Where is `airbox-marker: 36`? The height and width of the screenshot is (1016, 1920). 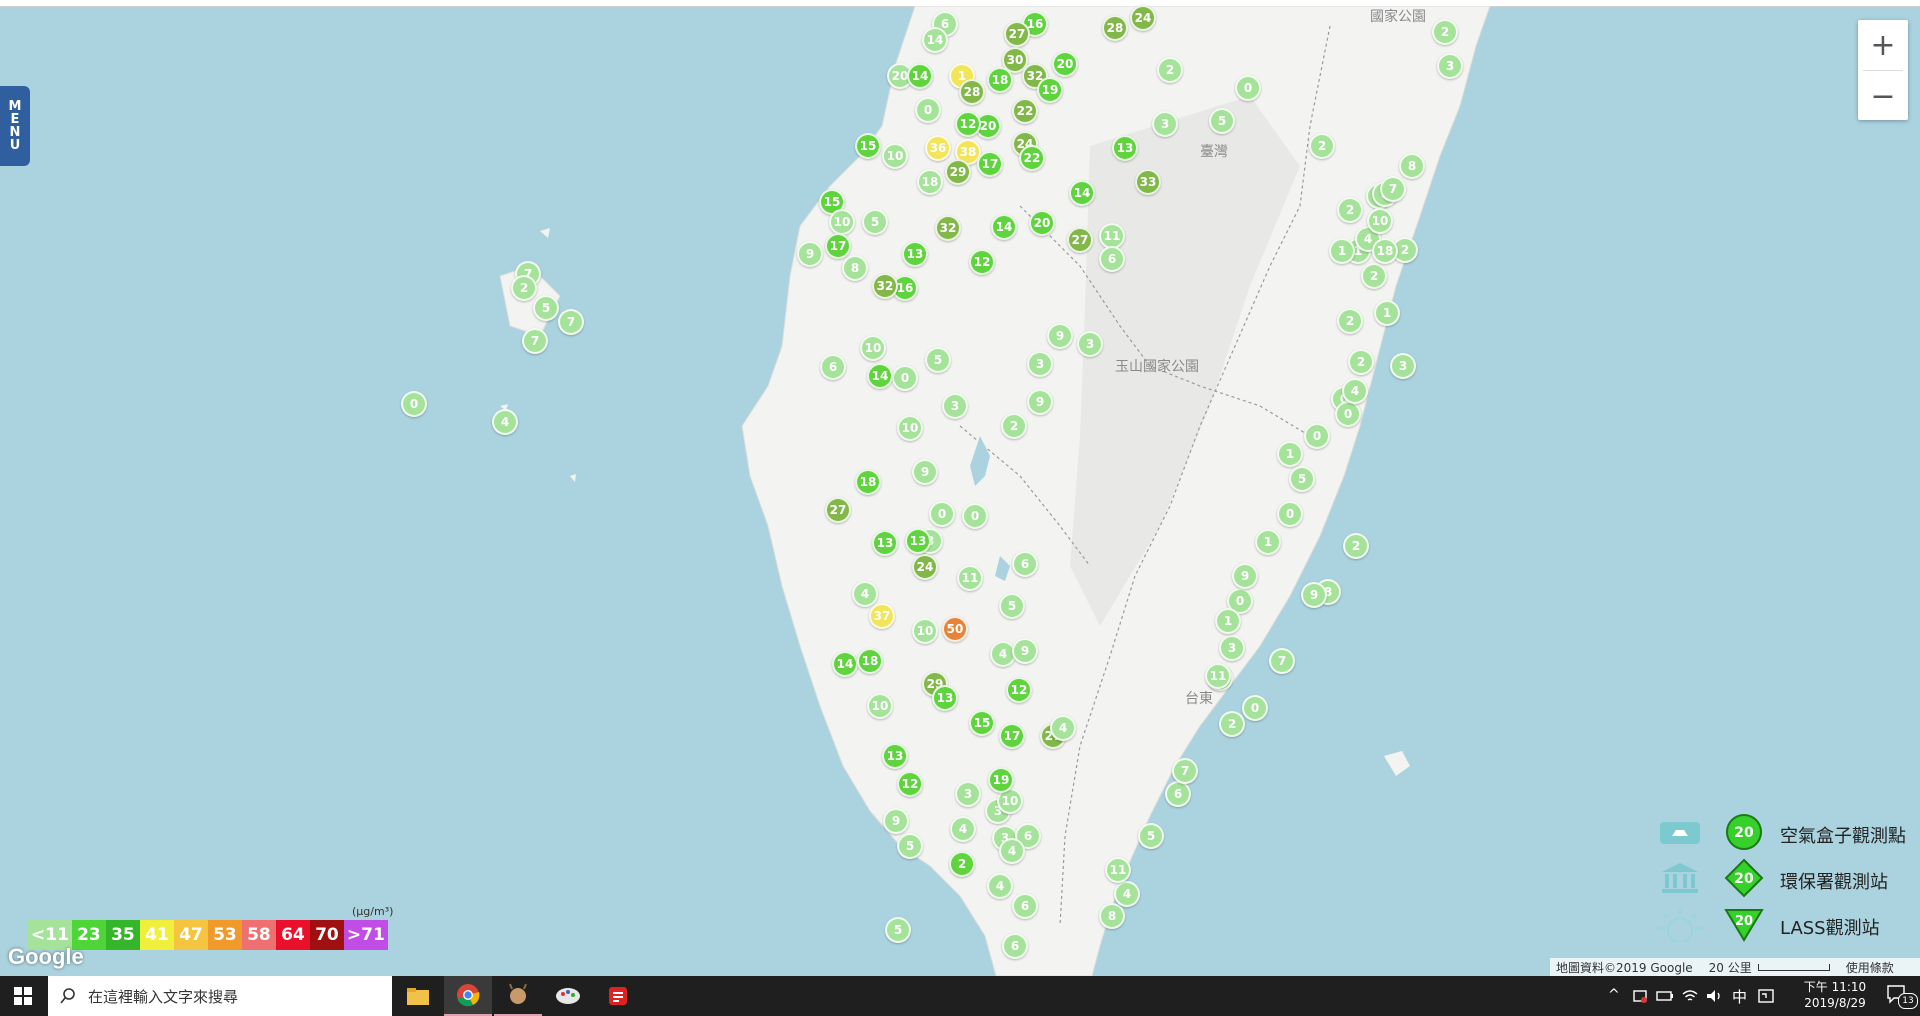
airbox-marker: 36 is located at coordinates (938, 148).